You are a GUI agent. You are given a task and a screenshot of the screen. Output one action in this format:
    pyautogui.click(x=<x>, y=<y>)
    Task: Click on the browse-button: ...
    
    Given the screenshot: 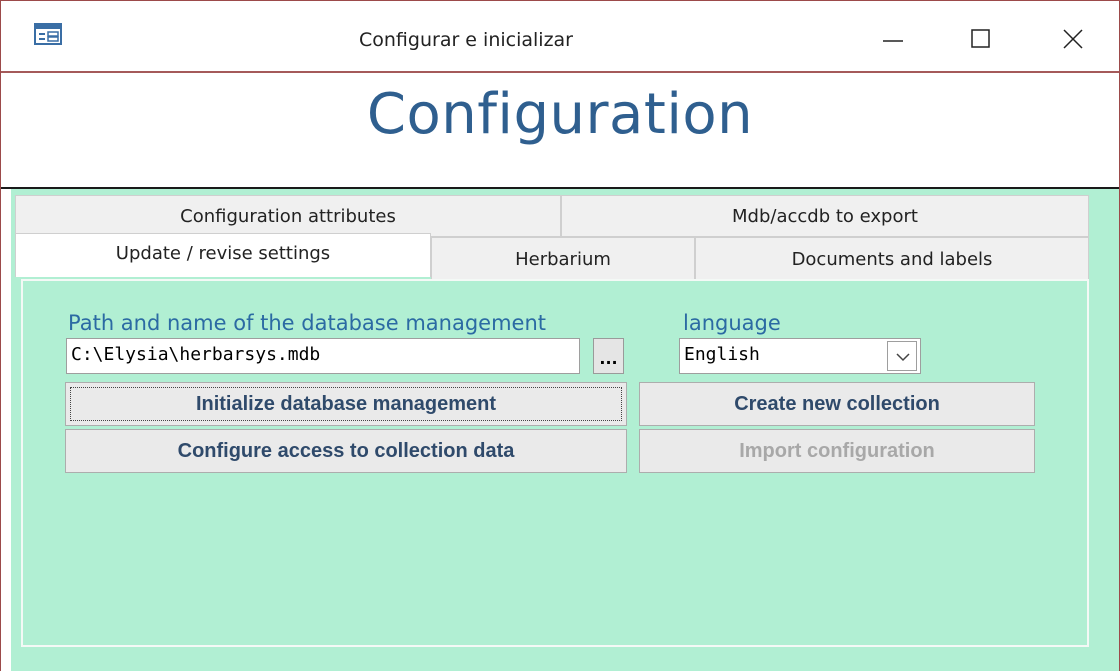 What is the action you would take?
    pyautogui.click(x=608, y=356)
    